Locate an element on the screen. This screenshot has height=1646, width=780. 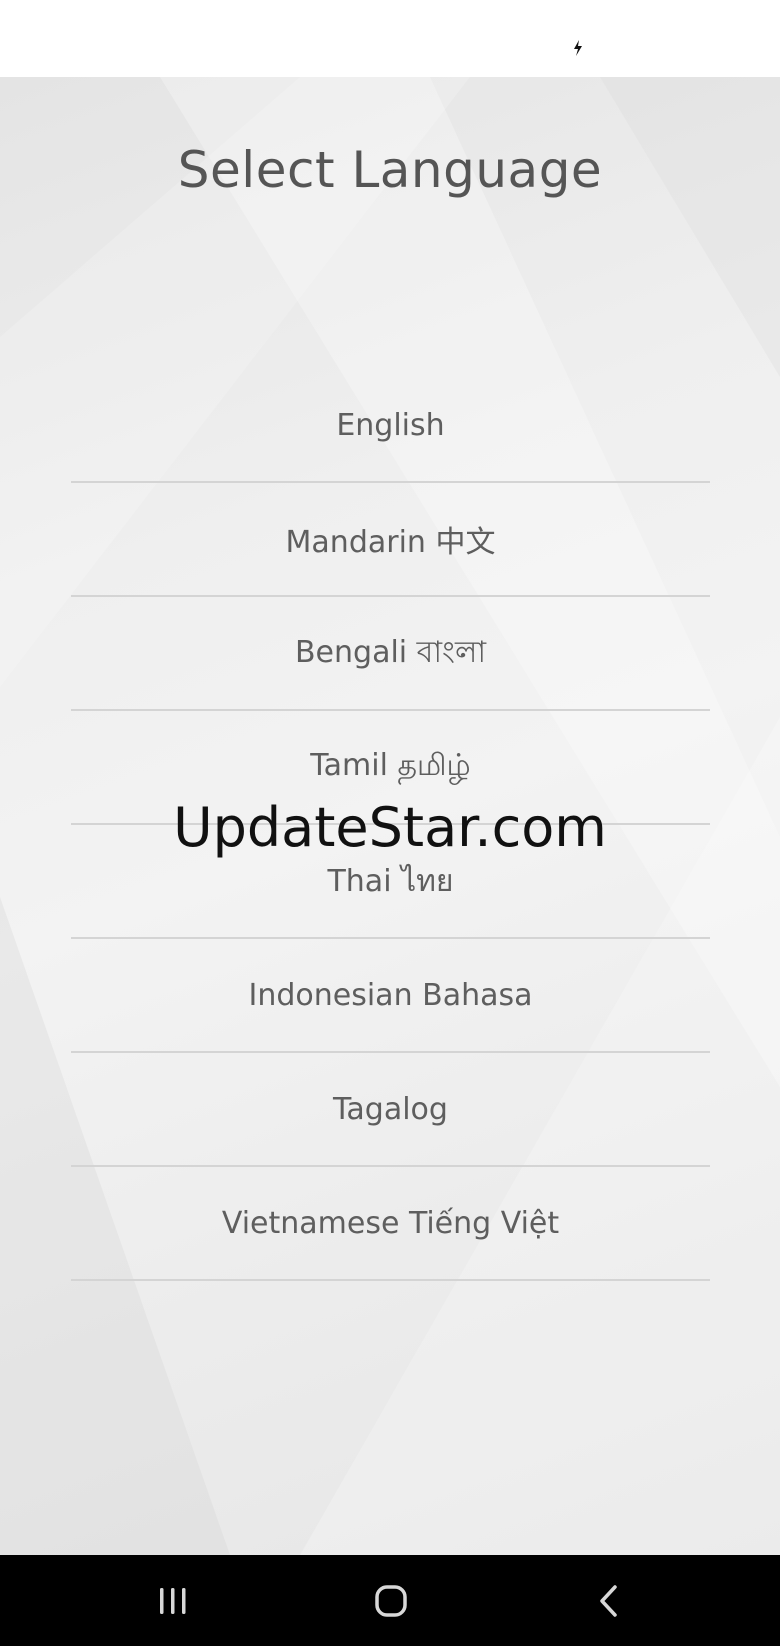
home-icon is located at coordinates (391, 1601).